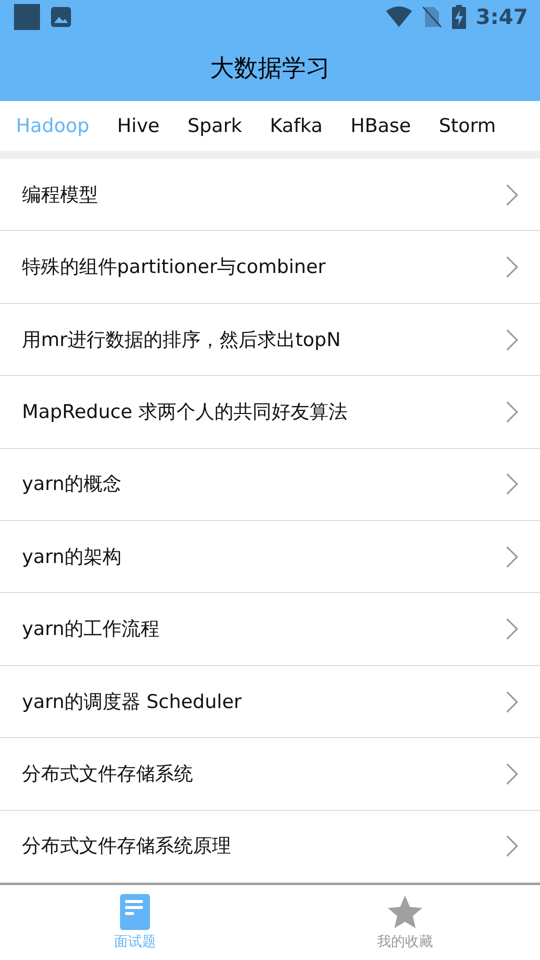 This screenshot has height=960, width=540. I want to click on list-item: 特殊的组件partitioner与combiner, so click(270, 267).